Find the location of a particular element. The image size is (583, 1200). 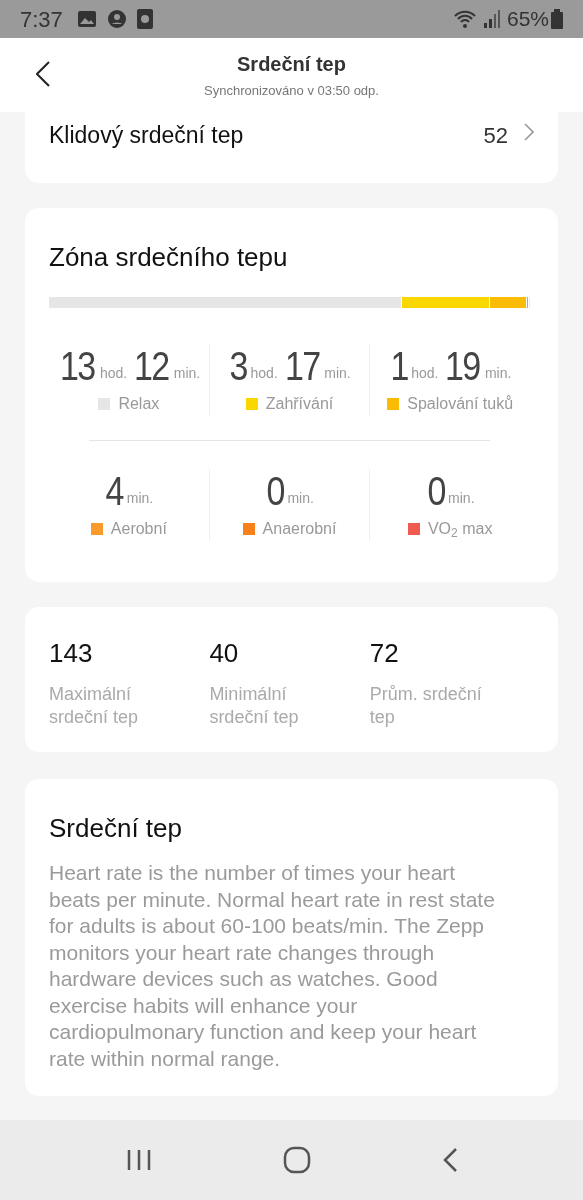

page-title: Srdeční tep is located at coordinates (291, 65).